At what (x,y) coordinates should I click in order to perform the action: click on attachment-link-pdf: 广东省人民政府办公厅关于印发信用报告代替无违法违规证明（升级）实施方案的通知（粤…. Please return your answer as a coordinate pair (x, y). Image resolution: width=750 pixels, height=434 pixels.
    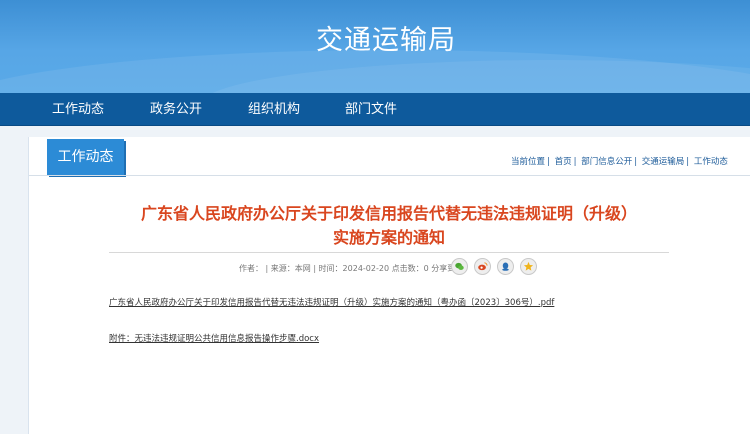
    Looking at the image, I should click on (331, 302).